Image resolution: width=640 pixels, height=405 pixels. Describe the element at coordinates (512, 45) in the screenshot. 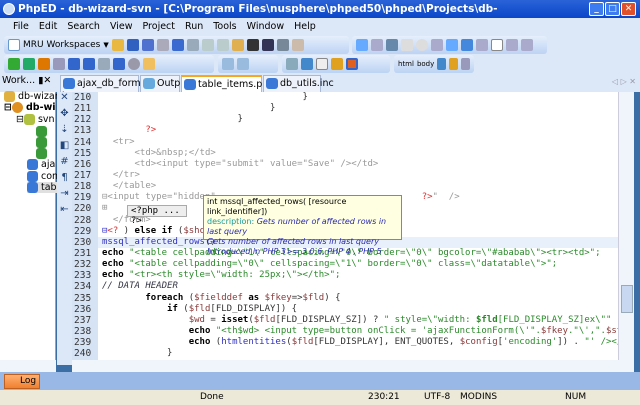

I see `image-button-icon` at that location.